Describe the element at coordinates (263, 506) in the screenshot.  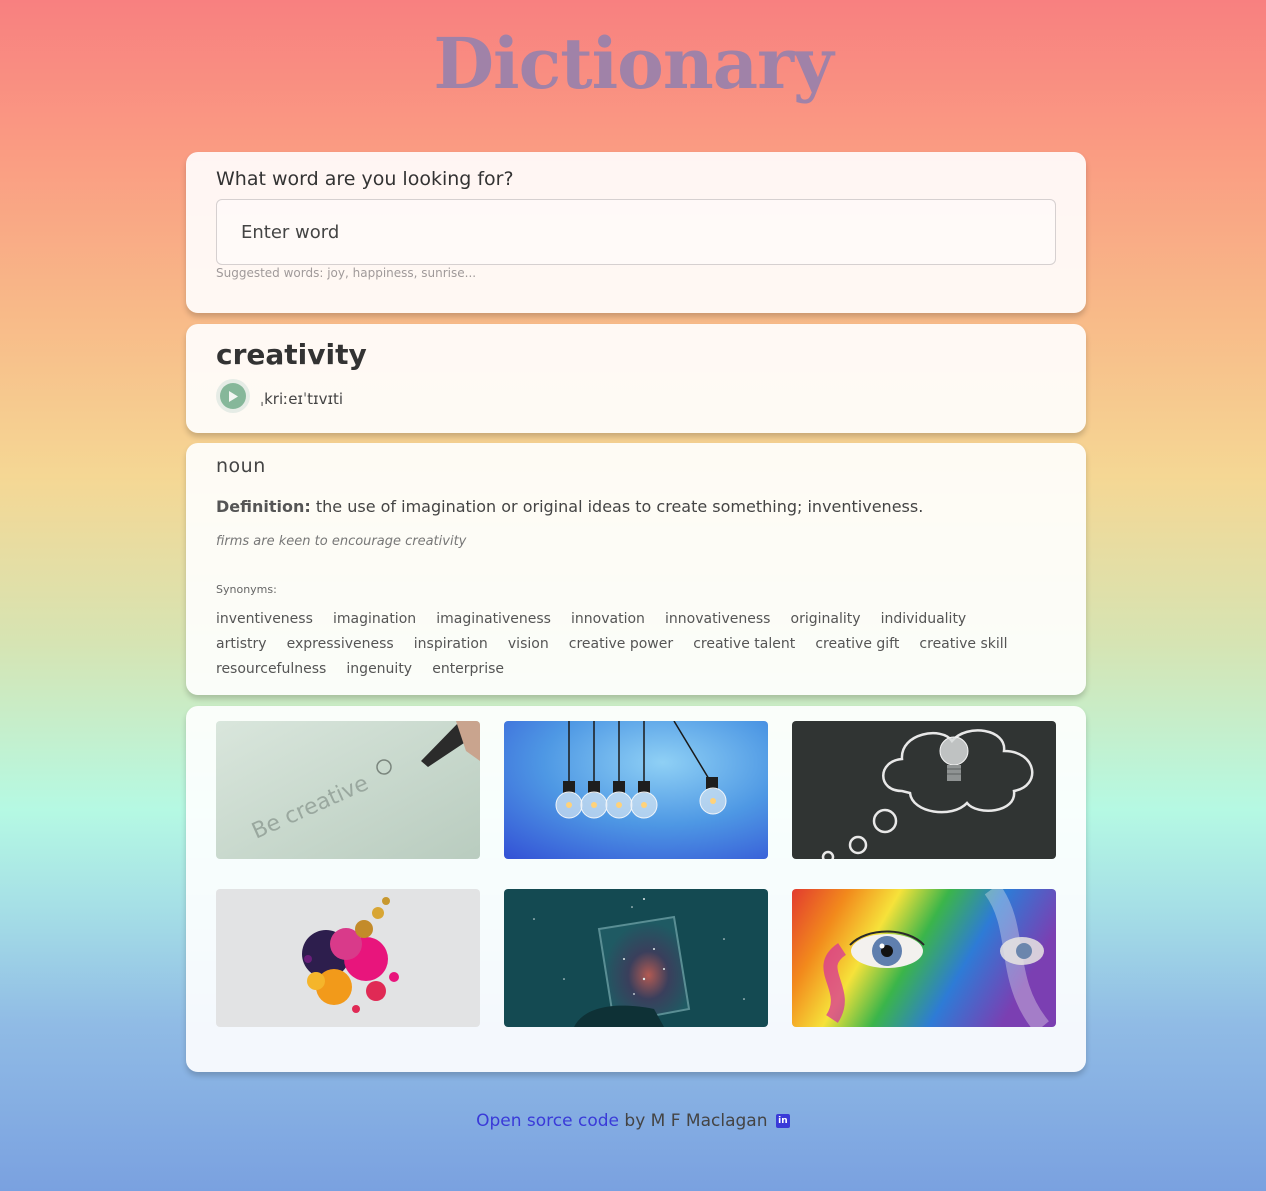
I see `definition-label: Definition:` at that location.